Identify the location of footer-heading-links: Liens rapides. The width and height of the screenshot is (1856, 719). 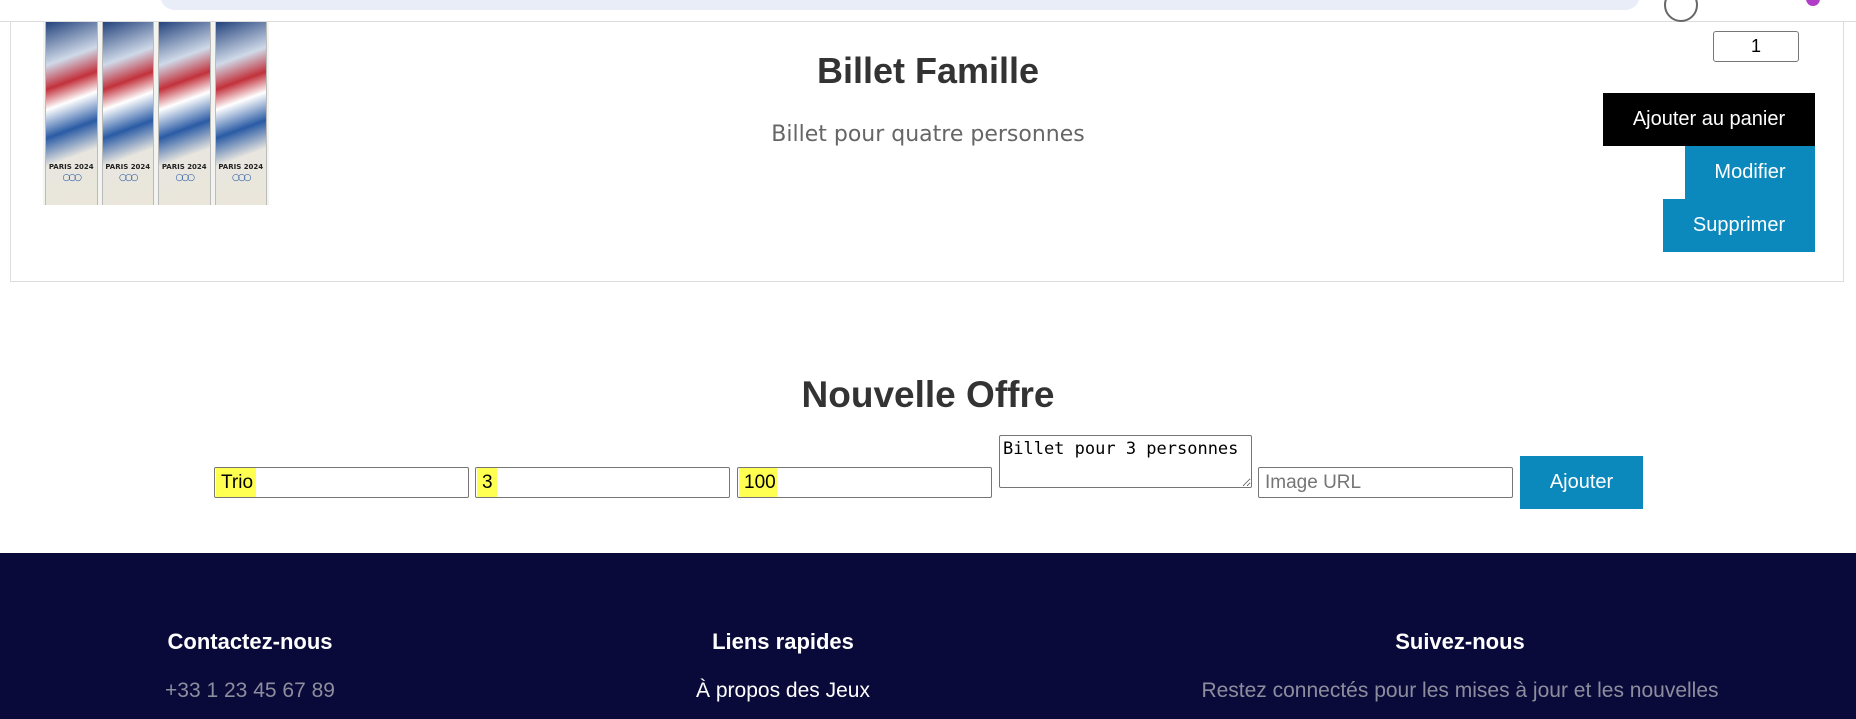
(783, 641).